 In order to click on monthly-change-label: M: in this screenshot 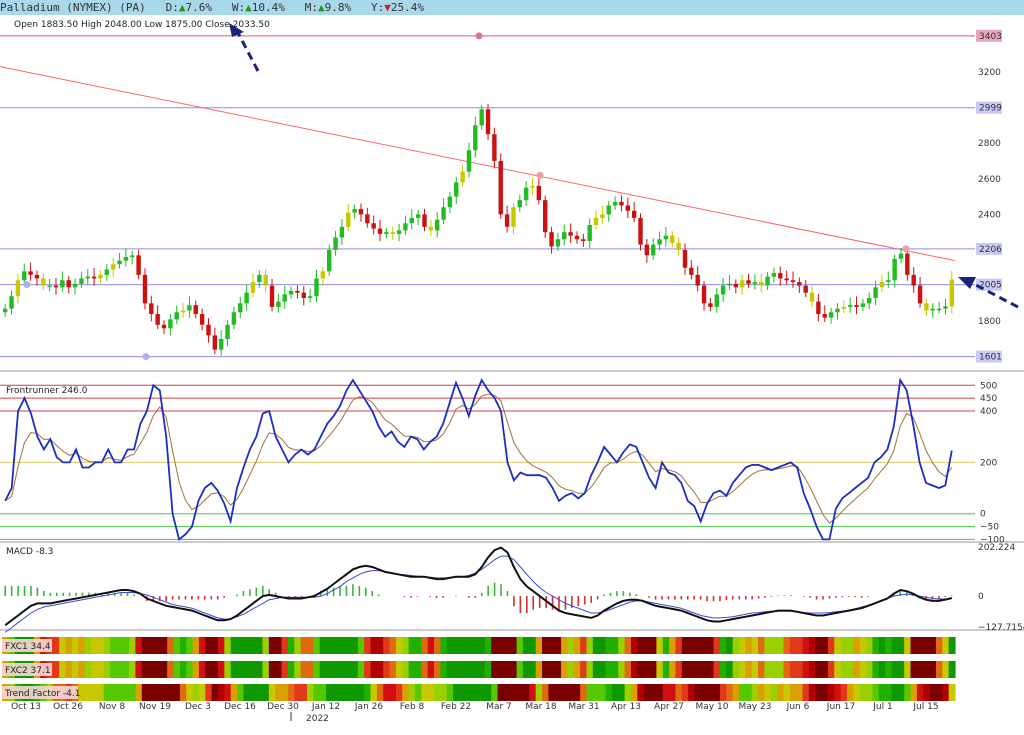, I will do `click(311, 7)`.